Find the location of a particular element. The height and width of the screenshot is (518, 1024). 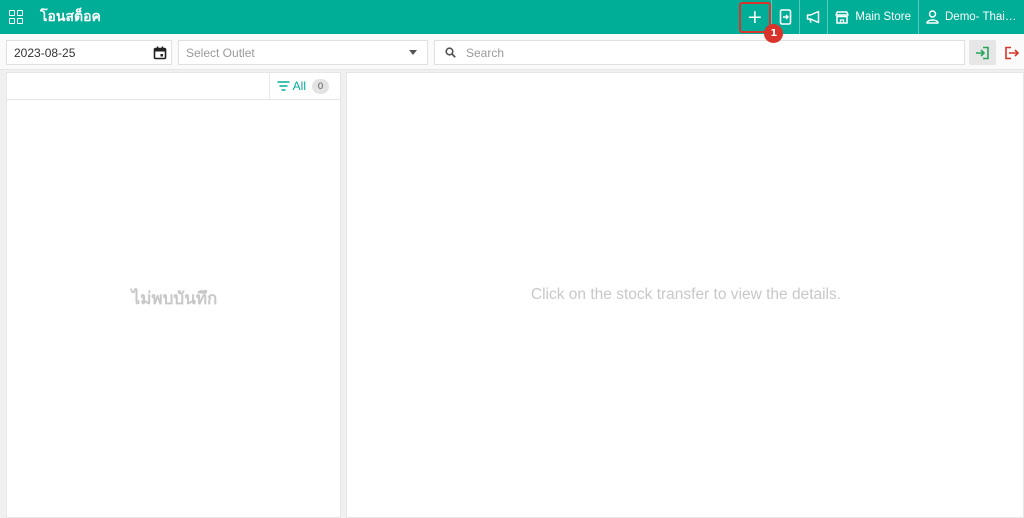

apps-grid-icon is located at coordinates (16, 17).